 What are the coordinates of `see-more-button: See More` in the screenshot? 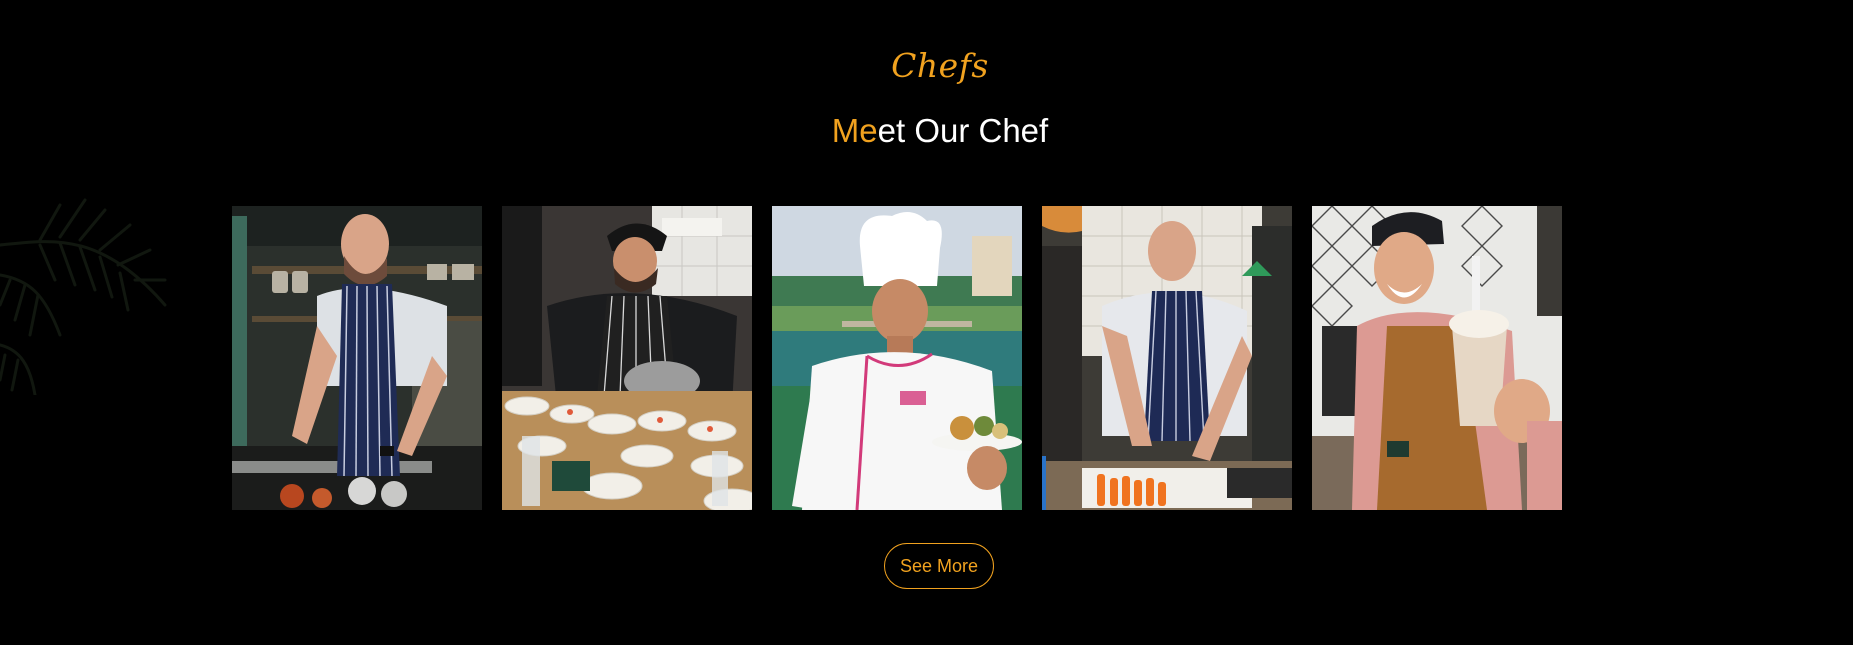 It's located at (939, 566).